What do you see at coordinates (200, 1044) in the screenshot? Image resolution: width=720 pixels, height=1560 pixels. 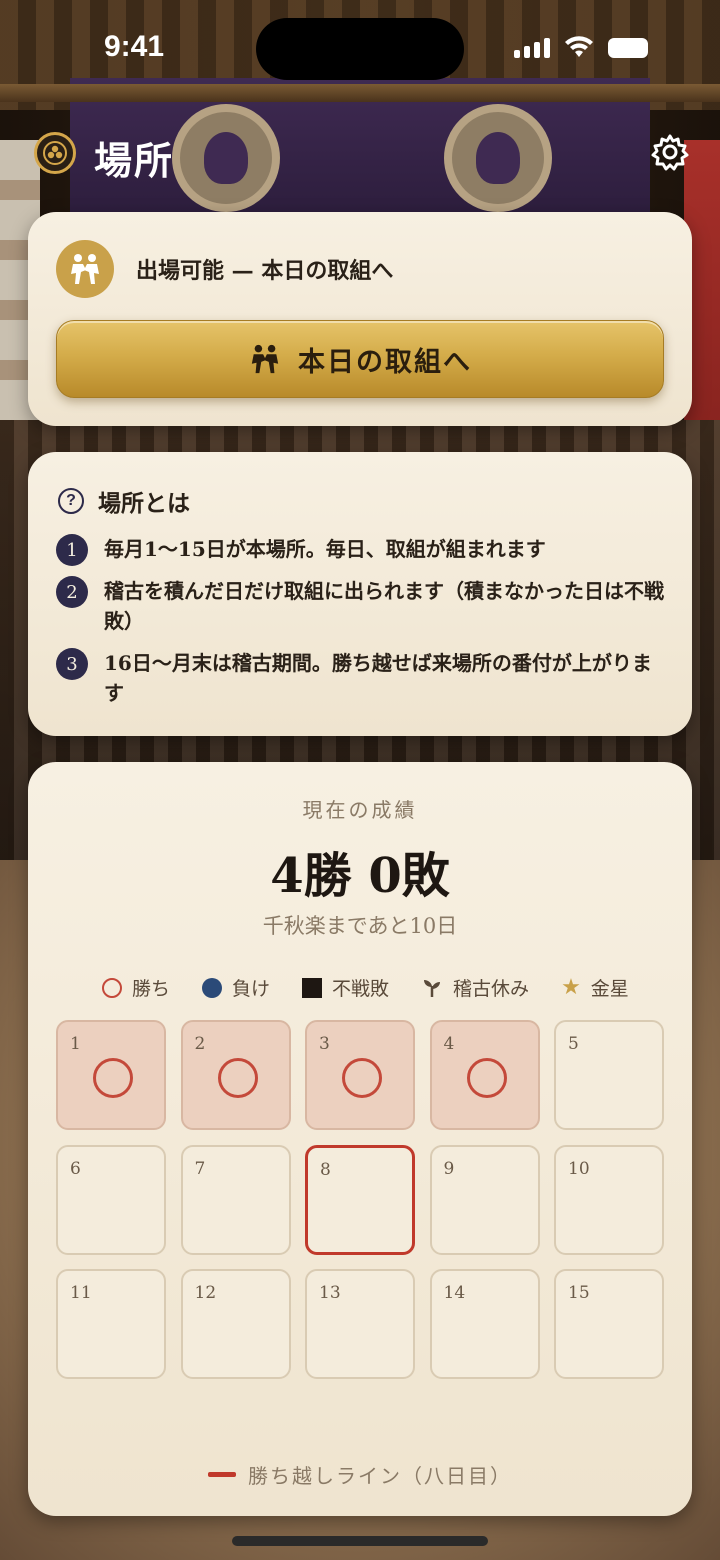 I see `day-number: 2` at bounding box center [200, 1044].